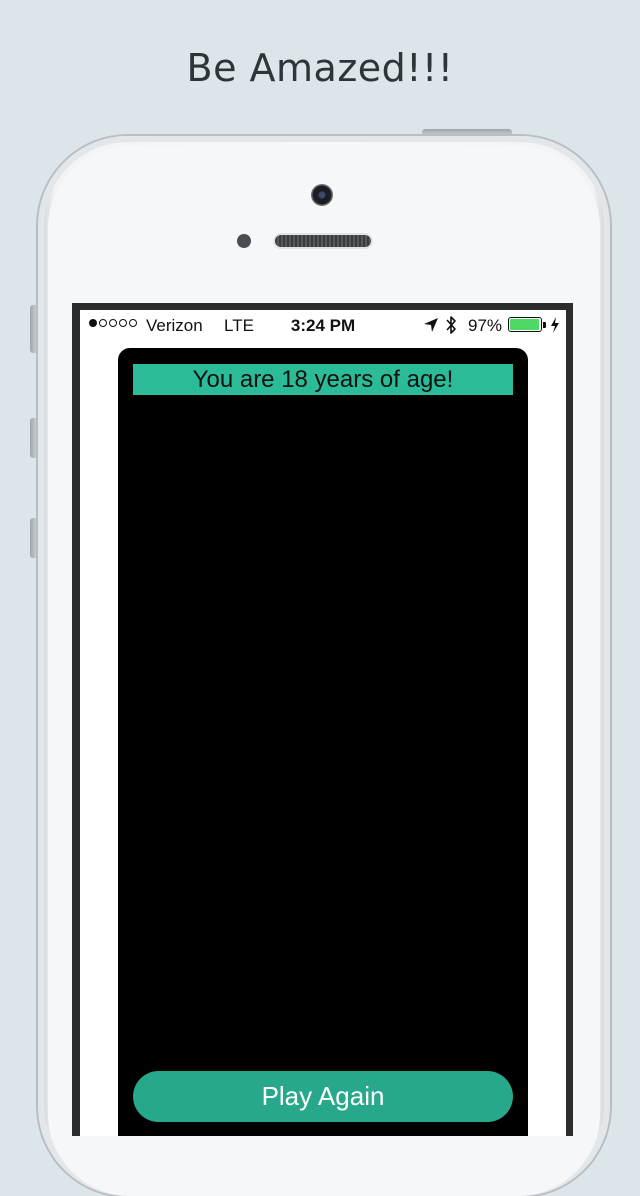  What do you see at coordinates (555, 325) in the screenshot?
I see `charging-bolt-icon` at bounding box center [555, 325].